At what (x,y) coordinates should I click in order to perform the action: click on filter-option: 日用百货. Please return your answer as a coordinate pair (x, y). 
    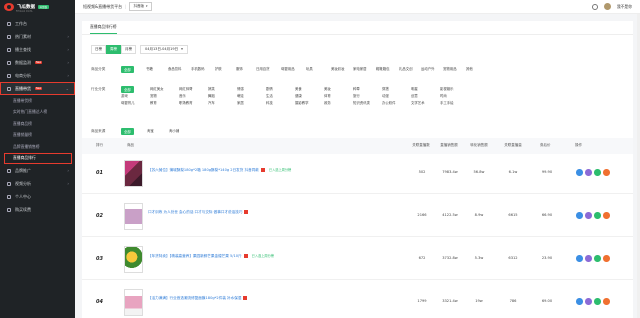
    Looking at the image, I should click on (263, 68).